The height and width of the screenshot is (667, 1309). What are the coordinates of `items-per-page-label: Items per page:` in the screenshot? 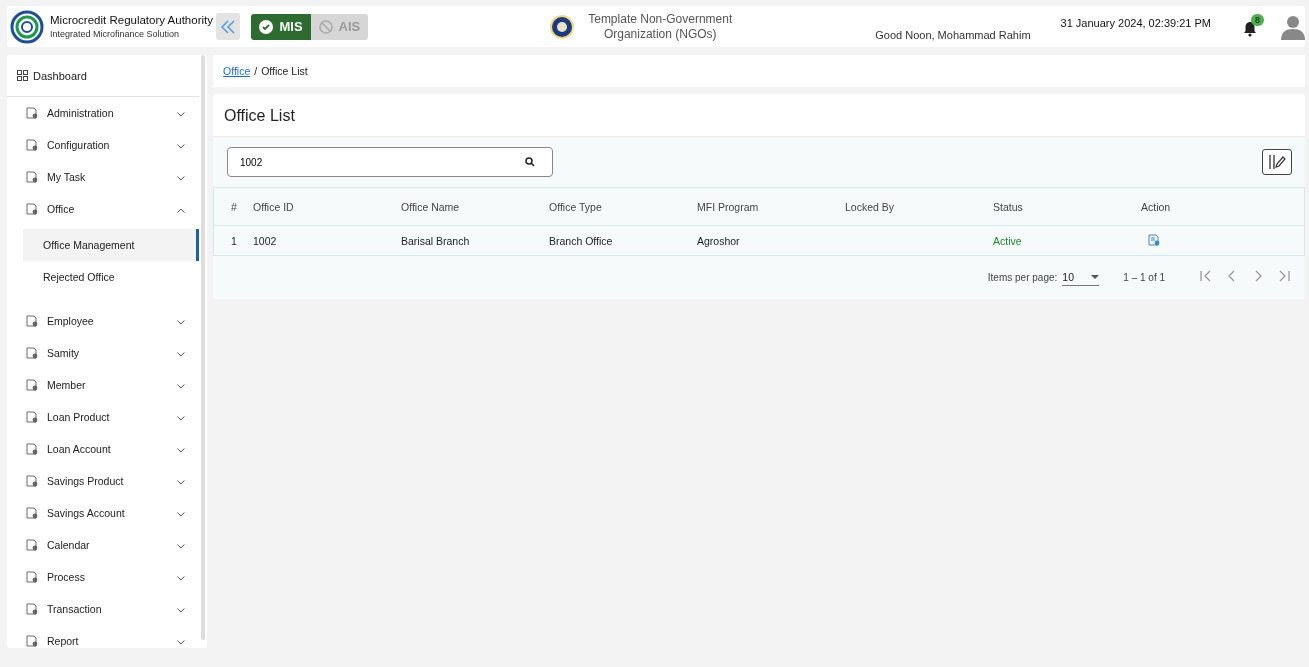 It's located at (1022, 277).